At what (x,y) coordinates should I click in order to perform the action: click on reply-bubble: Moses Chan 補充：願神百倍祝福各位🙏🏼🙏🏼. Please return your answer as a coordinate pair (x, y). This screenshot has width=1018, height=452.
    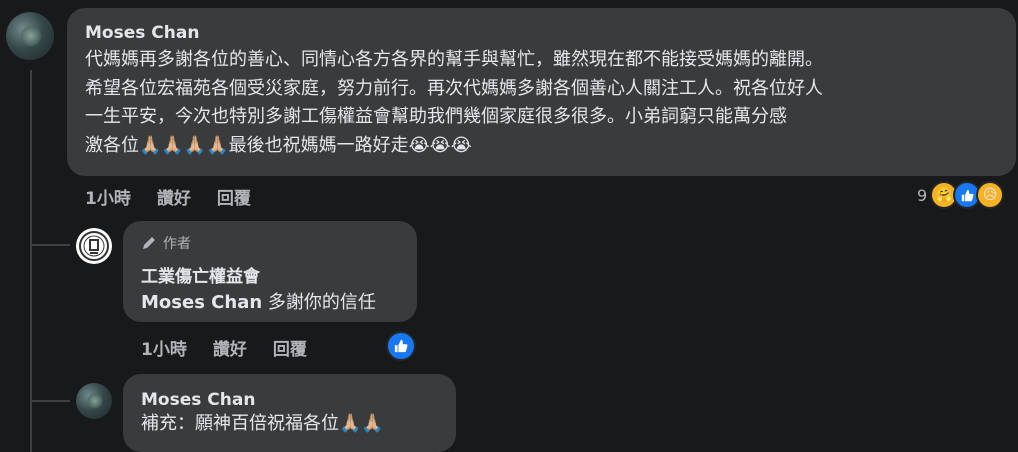
    Looking at the image, I should click on (289, 413).